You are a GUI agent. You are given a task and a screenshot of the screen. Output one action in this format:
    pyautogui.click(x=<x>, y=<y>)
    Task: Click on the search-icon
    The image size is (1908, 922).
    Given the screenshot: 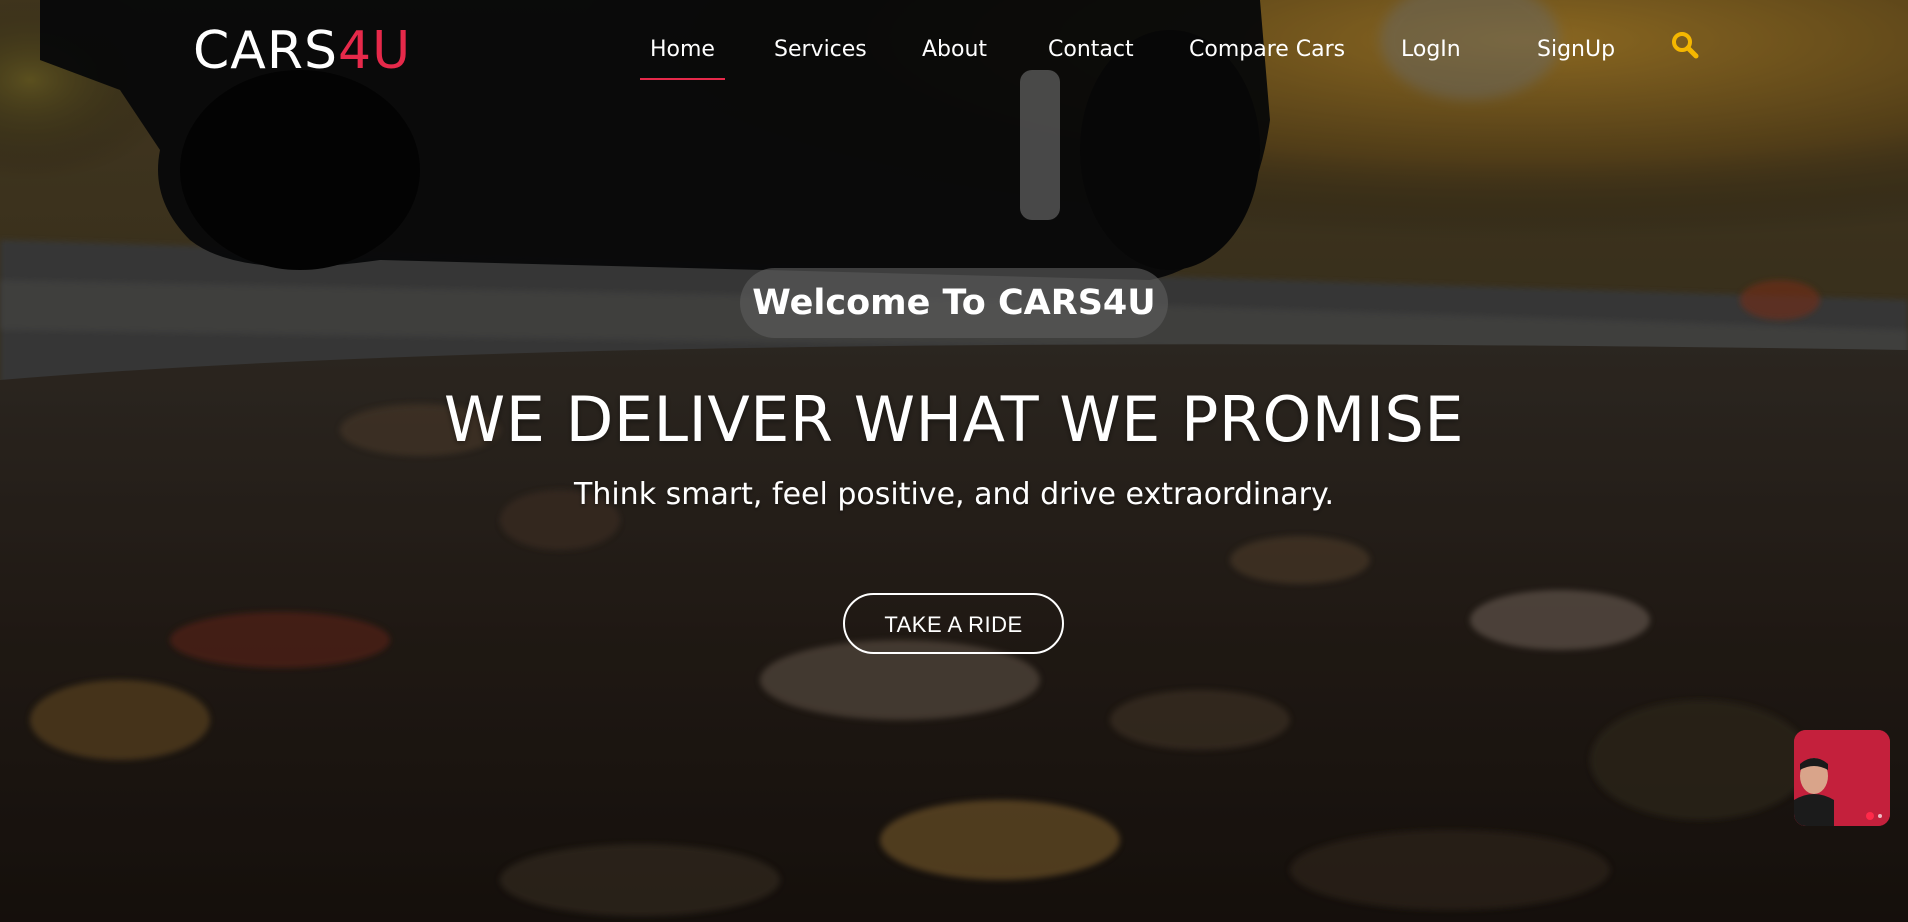 What is the action you would take?
    pyautogui.click(x=1685, y=45)
    